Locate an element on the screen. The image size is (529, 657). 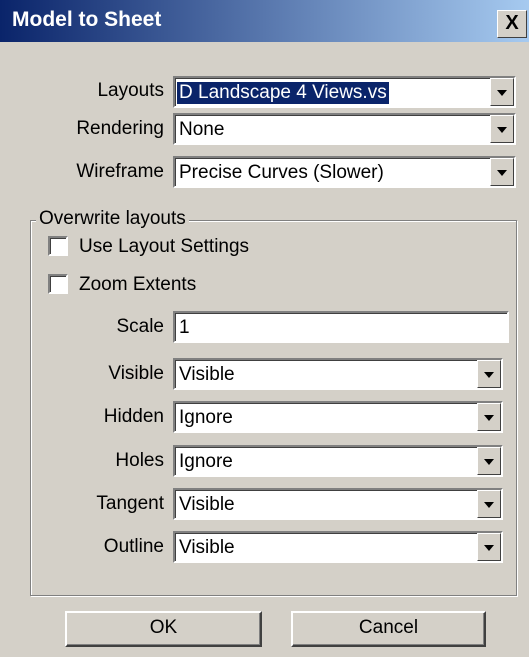
rendering-value: None is located at coordinates (202, 129).